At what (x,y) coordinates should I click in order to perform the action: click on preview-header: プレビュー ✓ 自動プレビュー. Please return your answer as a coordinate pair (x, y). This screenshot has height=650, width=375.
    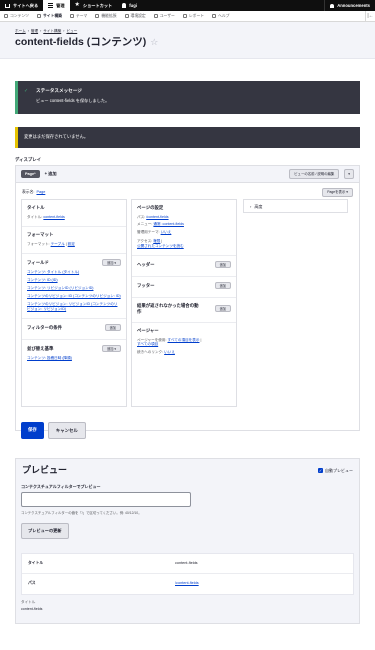
    Looking at the image, I should click on (187, 467).